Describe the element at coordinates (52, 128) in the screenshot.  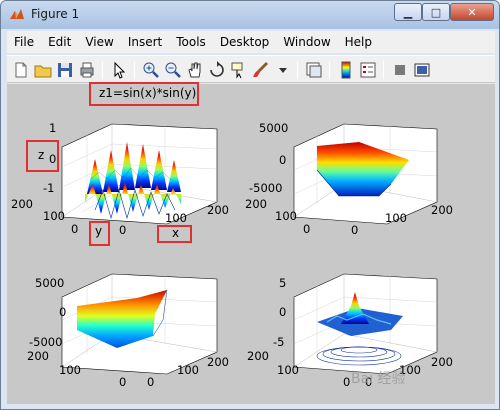
I see `z-tick: 1` at that location.